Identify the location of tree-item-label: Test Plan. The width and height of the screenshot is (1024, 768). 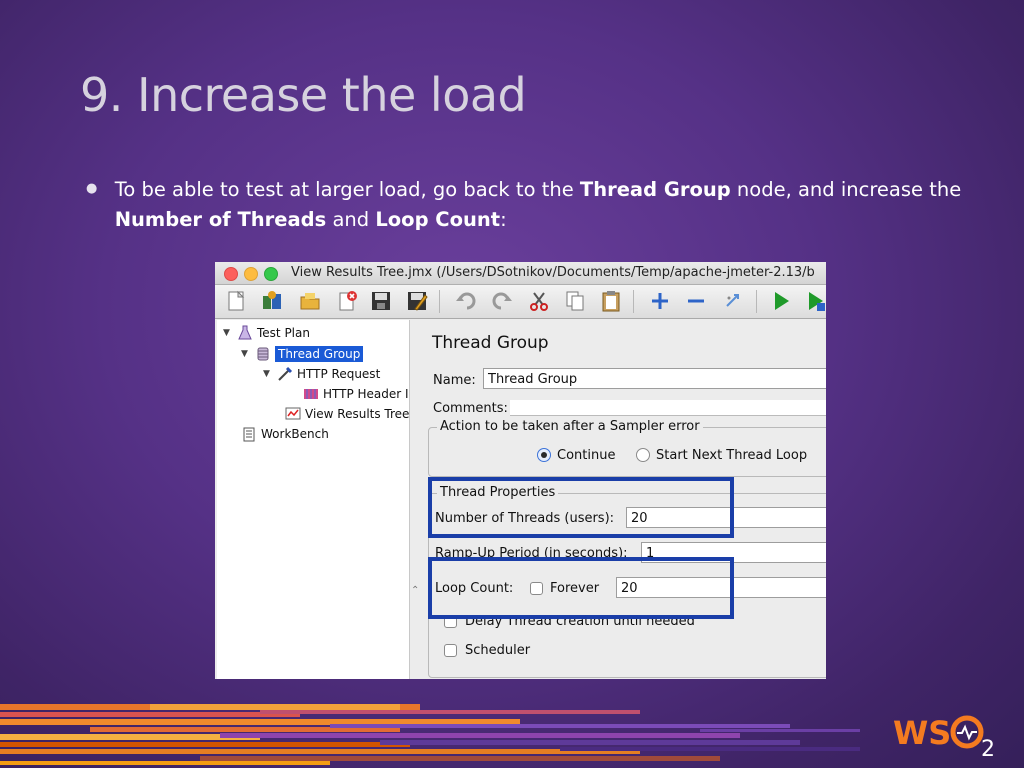
(283, 333).